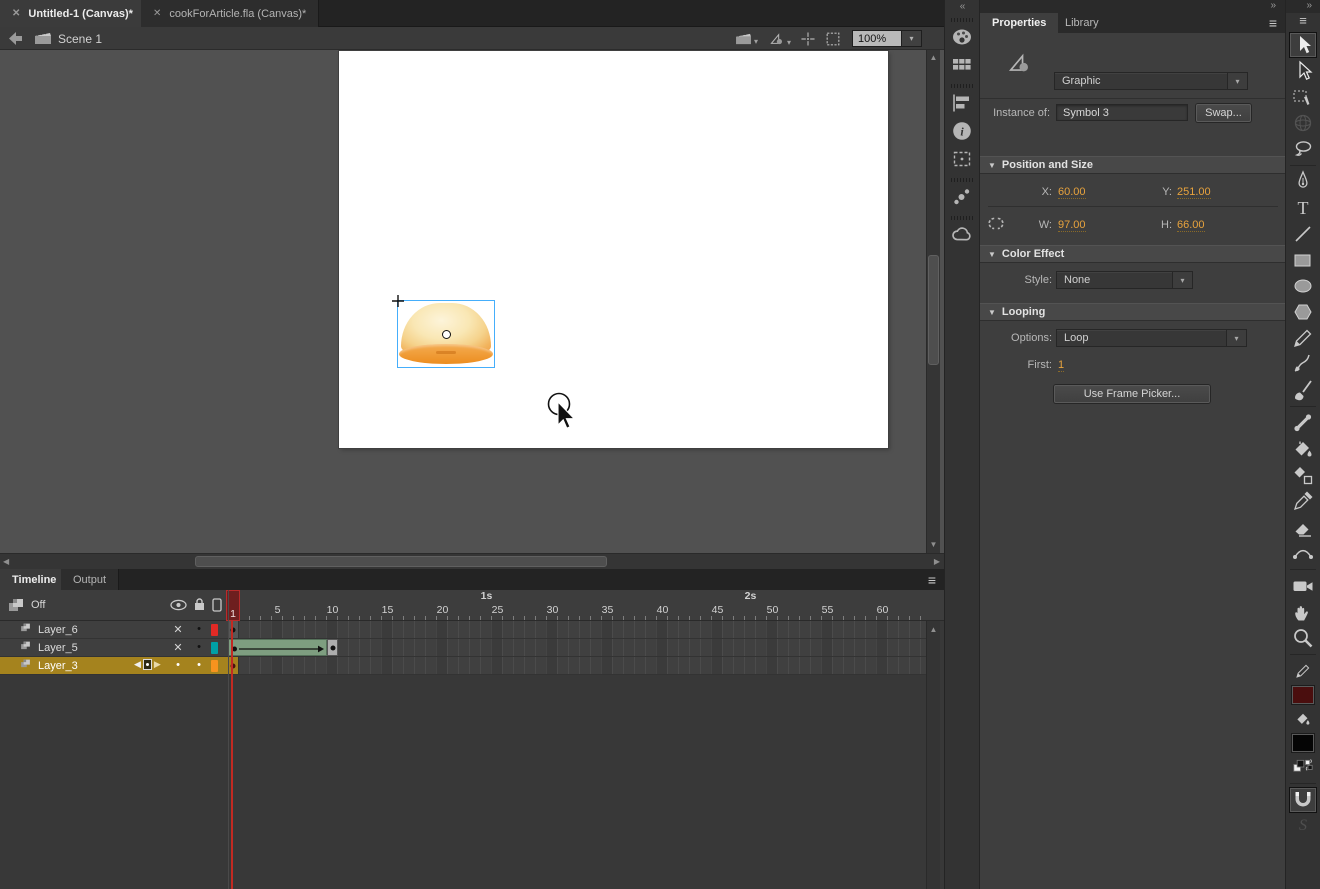 The height and width of the screenshot is (889, 1320). Describe the element at coordinates (746, 39) in the screenshot. I see `edit-scene-menu-icon: ▾` at that location.